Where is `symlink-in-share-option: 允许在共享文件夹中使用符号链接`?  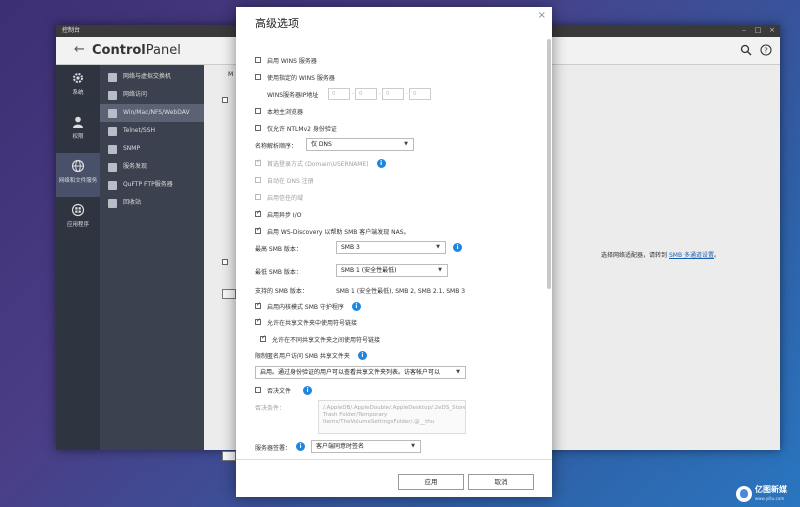
symlink-in-share-option: 允许在共享文件夹中使用符号链接 is located at coordinates (306, 322).